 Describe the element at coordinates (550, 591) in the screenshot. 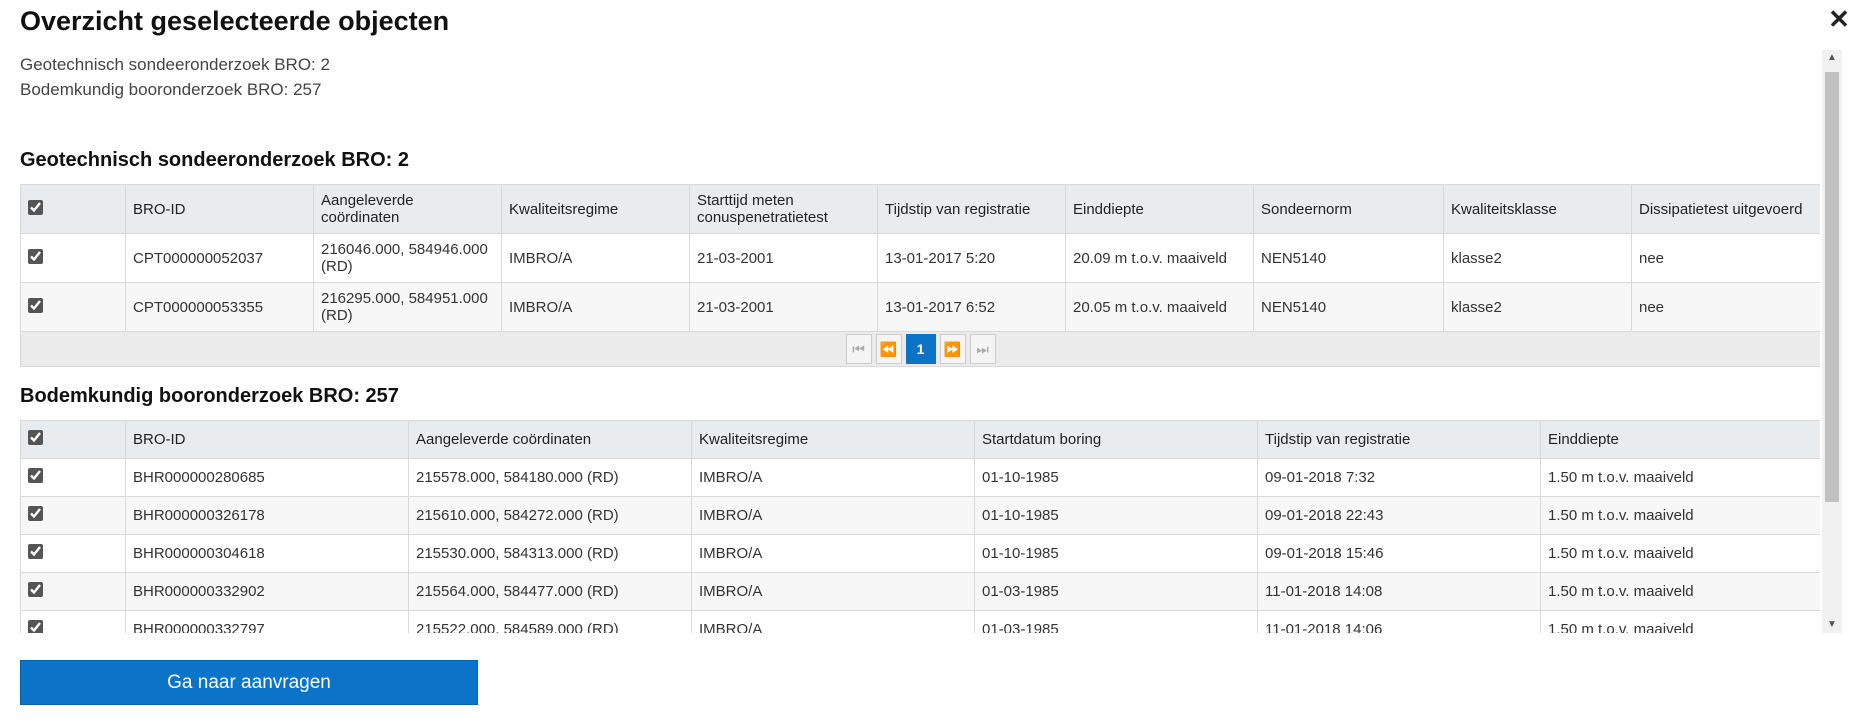

I see `table-cell: 215564.000, 584477.000 (RD)` at that location.